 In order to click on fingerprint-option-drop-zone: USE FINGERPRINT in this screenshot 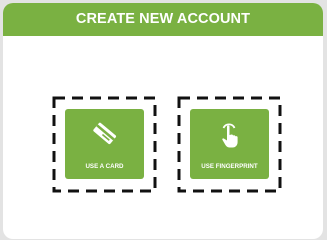, I will do `click(229, 144)`.